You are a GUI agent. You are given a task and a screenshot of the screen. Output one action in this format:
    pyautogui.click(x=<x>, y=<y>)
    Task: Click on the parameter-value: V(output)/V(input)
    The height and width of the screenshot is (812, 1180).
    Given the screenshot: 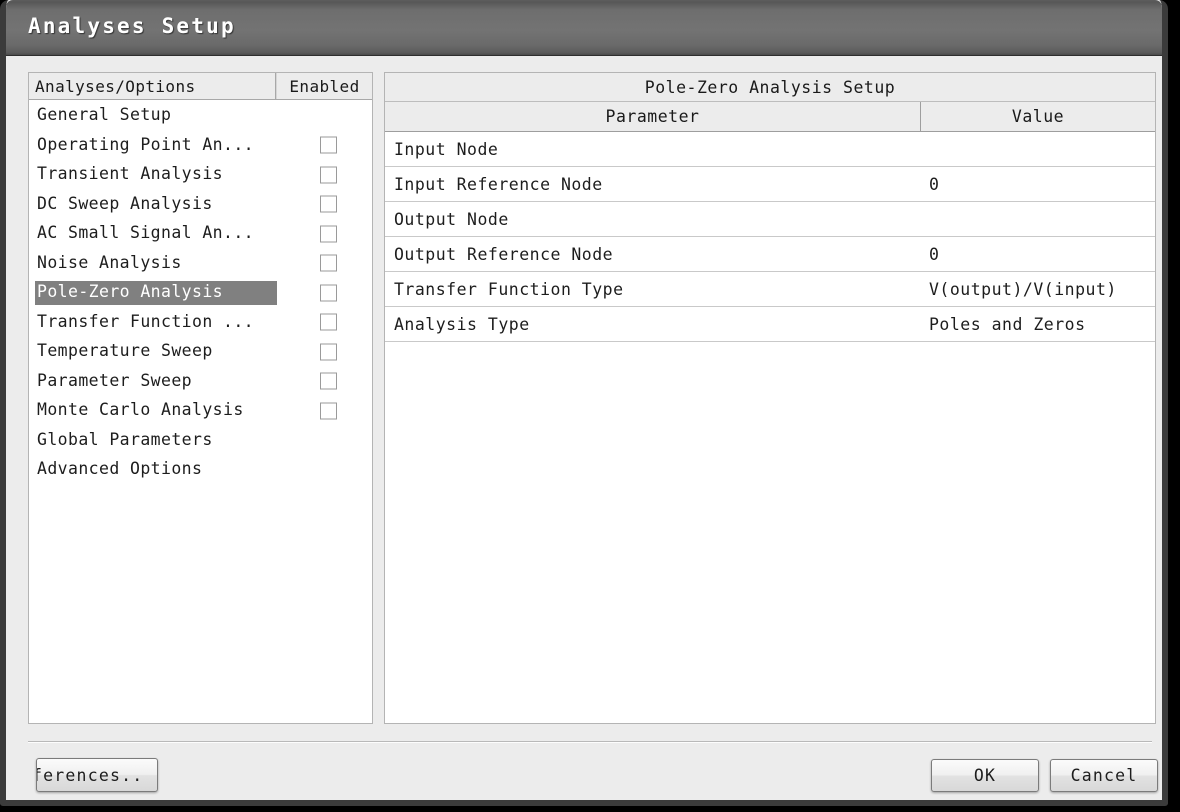 What is the action you would take?
    pyautogui.click(x=1038, y=289)
    